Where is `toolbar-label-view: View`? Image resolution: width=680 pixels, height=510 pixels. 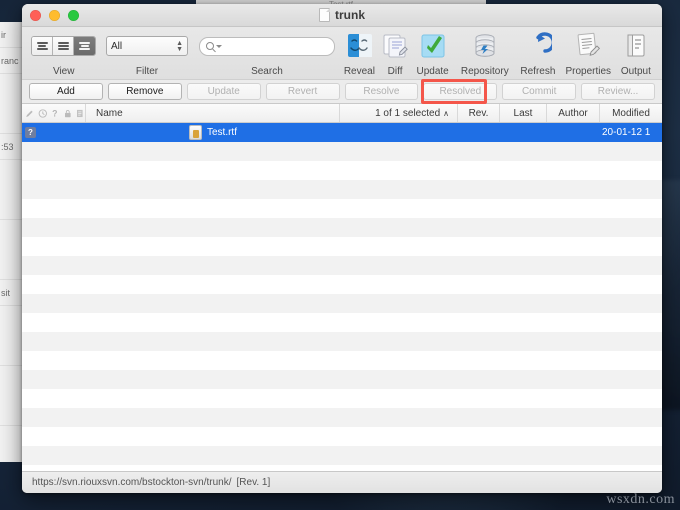 toolbar-label-view: View is located at coordinates (63, 71).